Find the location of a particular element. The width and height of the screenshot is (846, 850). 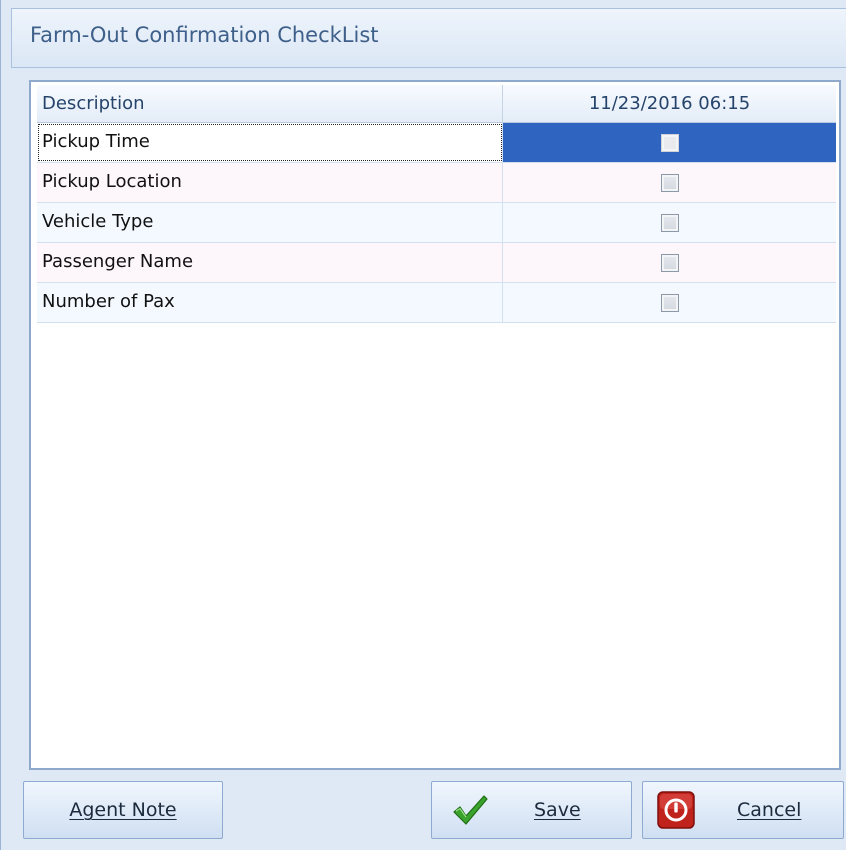

save-button: Save is located at coordinates (531, 810).